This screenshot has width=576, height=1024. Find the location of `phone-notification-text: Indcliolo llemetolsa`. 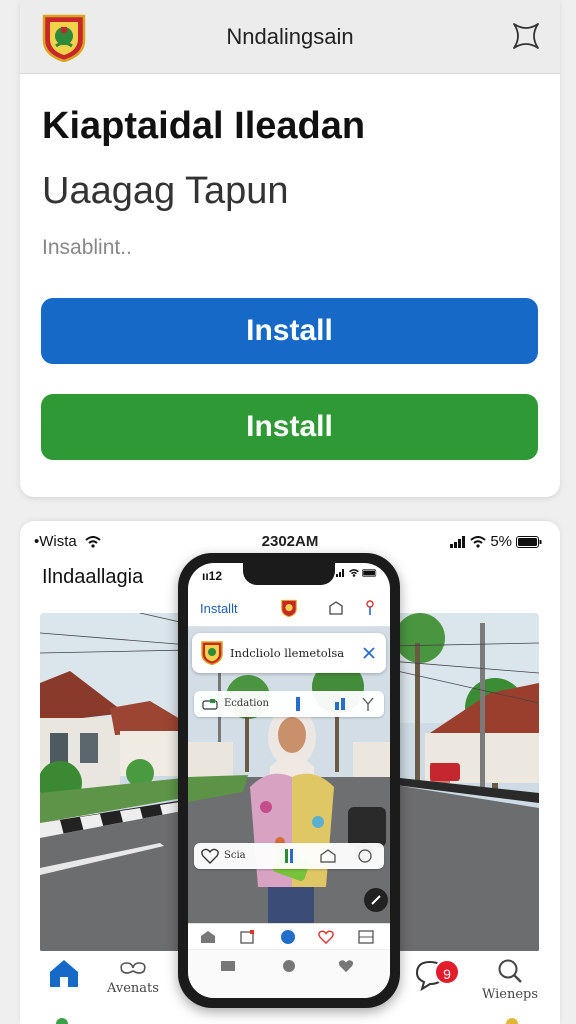

phone-notification-text: Indcliolo llemetolsa is located at coordinates (287, 653).